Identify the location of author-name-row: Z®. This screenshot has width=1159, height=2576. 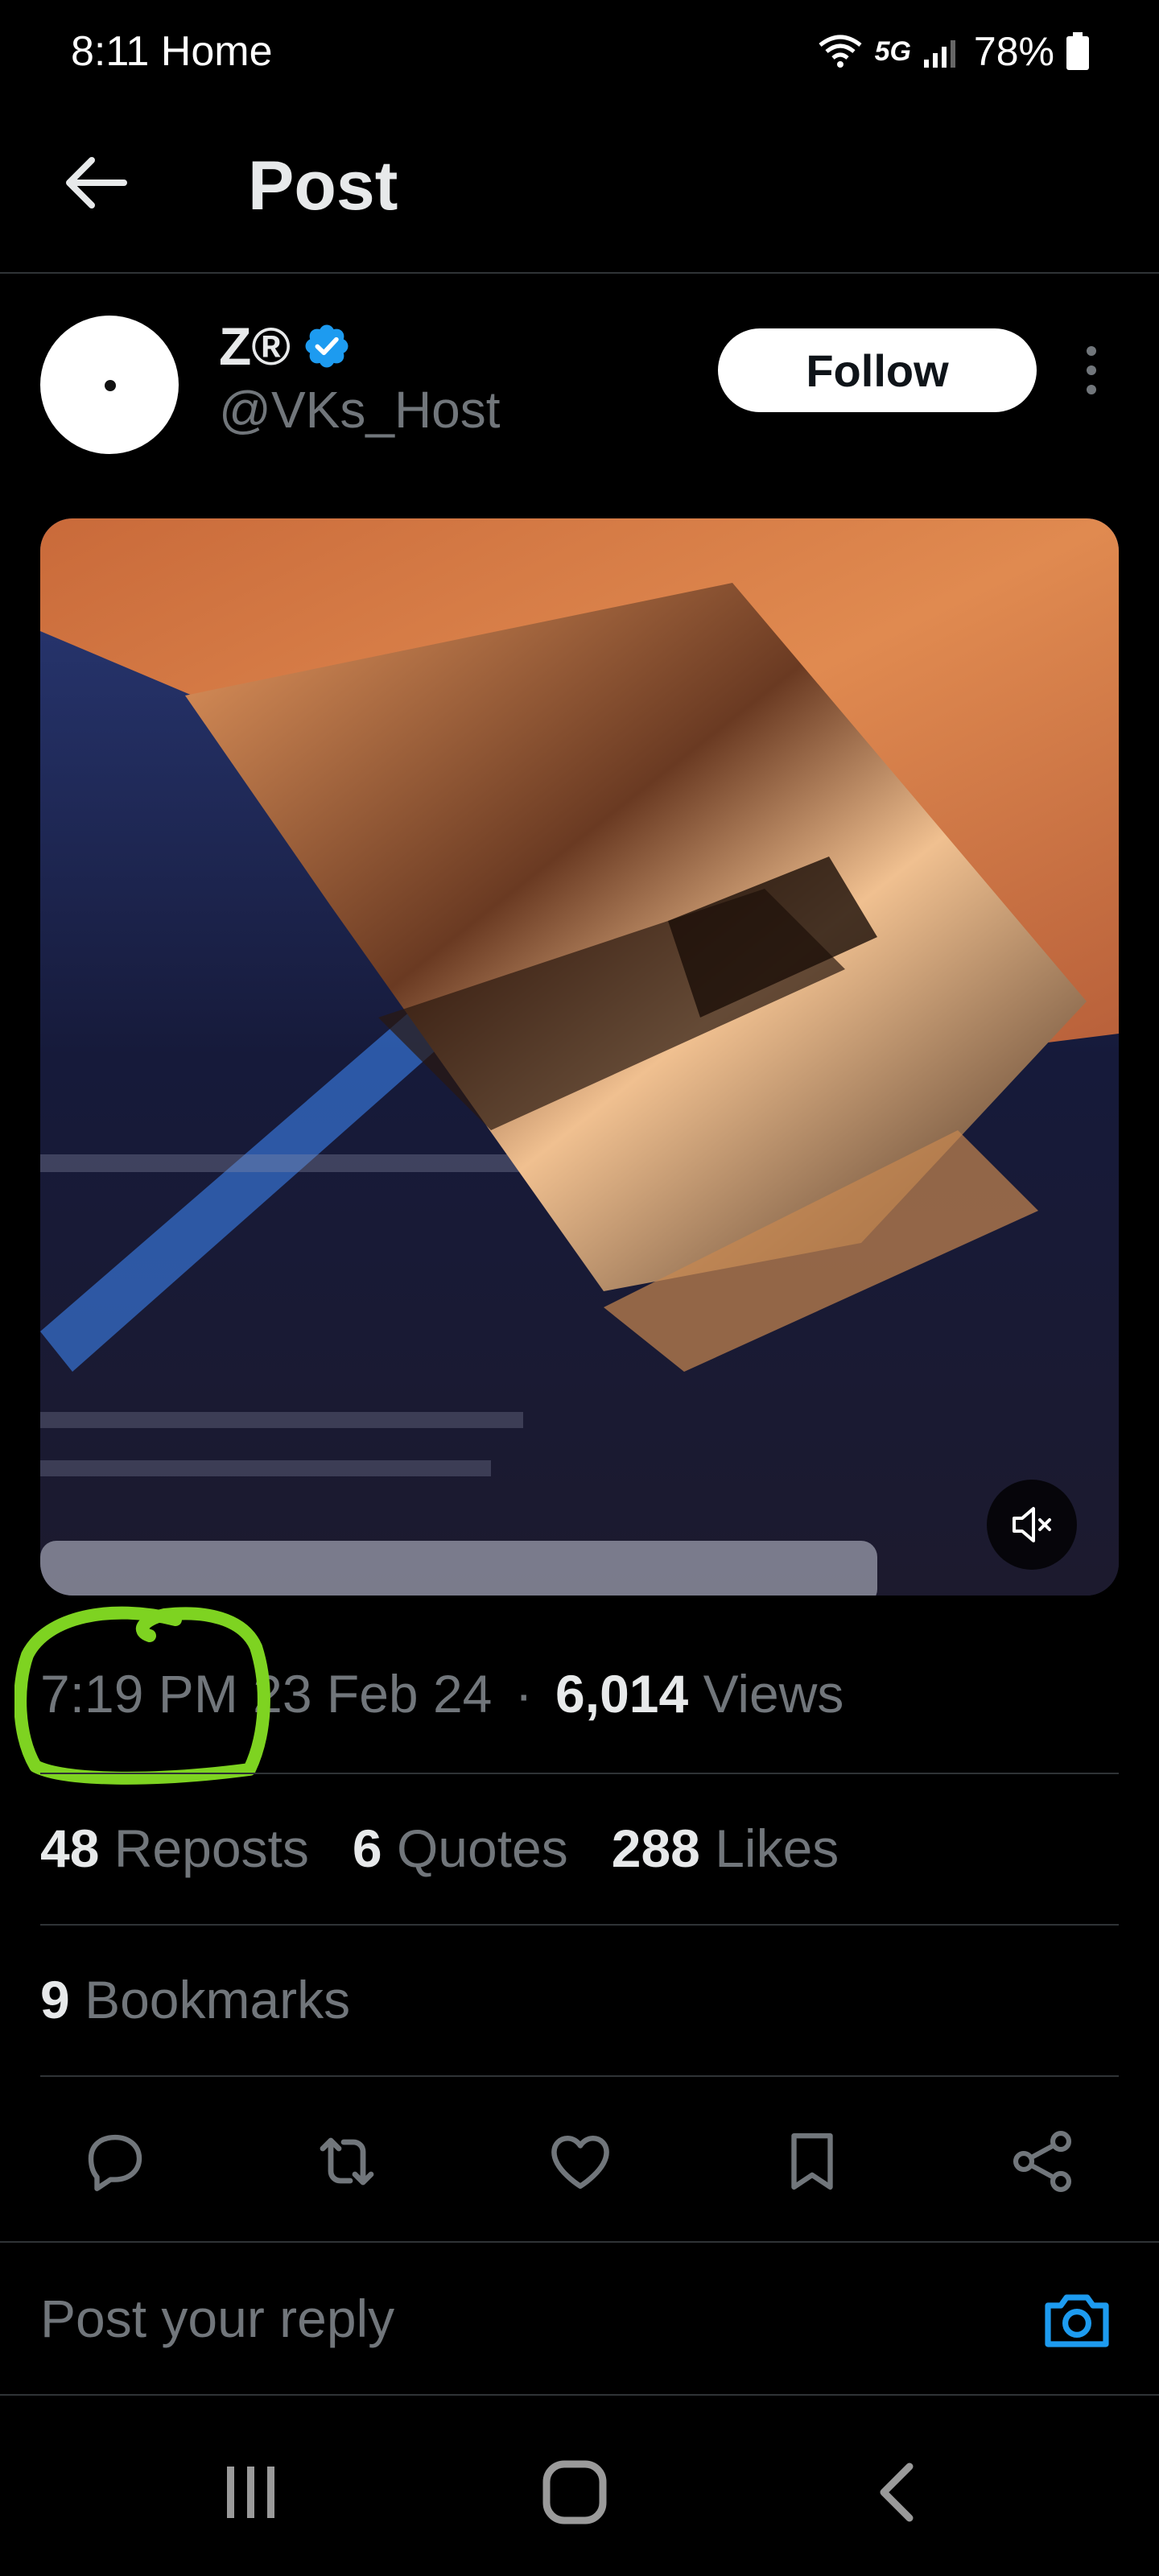
(285, 346).